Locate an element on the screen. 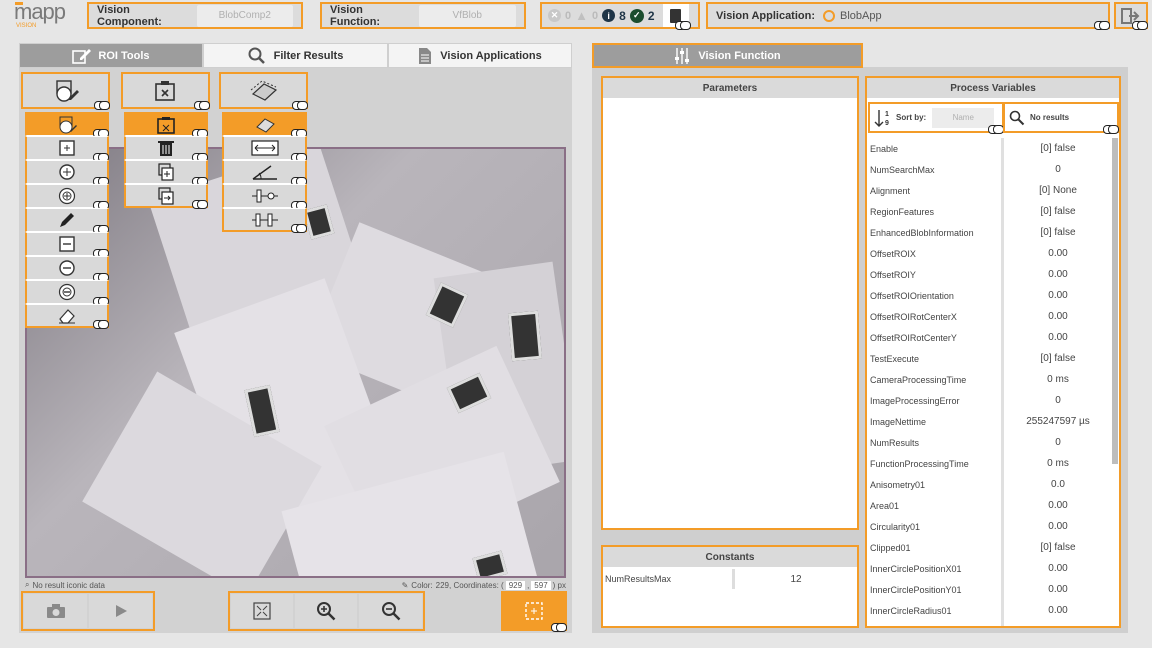  vision-function-label: Vision Function: is located at coordinates (355, 15).